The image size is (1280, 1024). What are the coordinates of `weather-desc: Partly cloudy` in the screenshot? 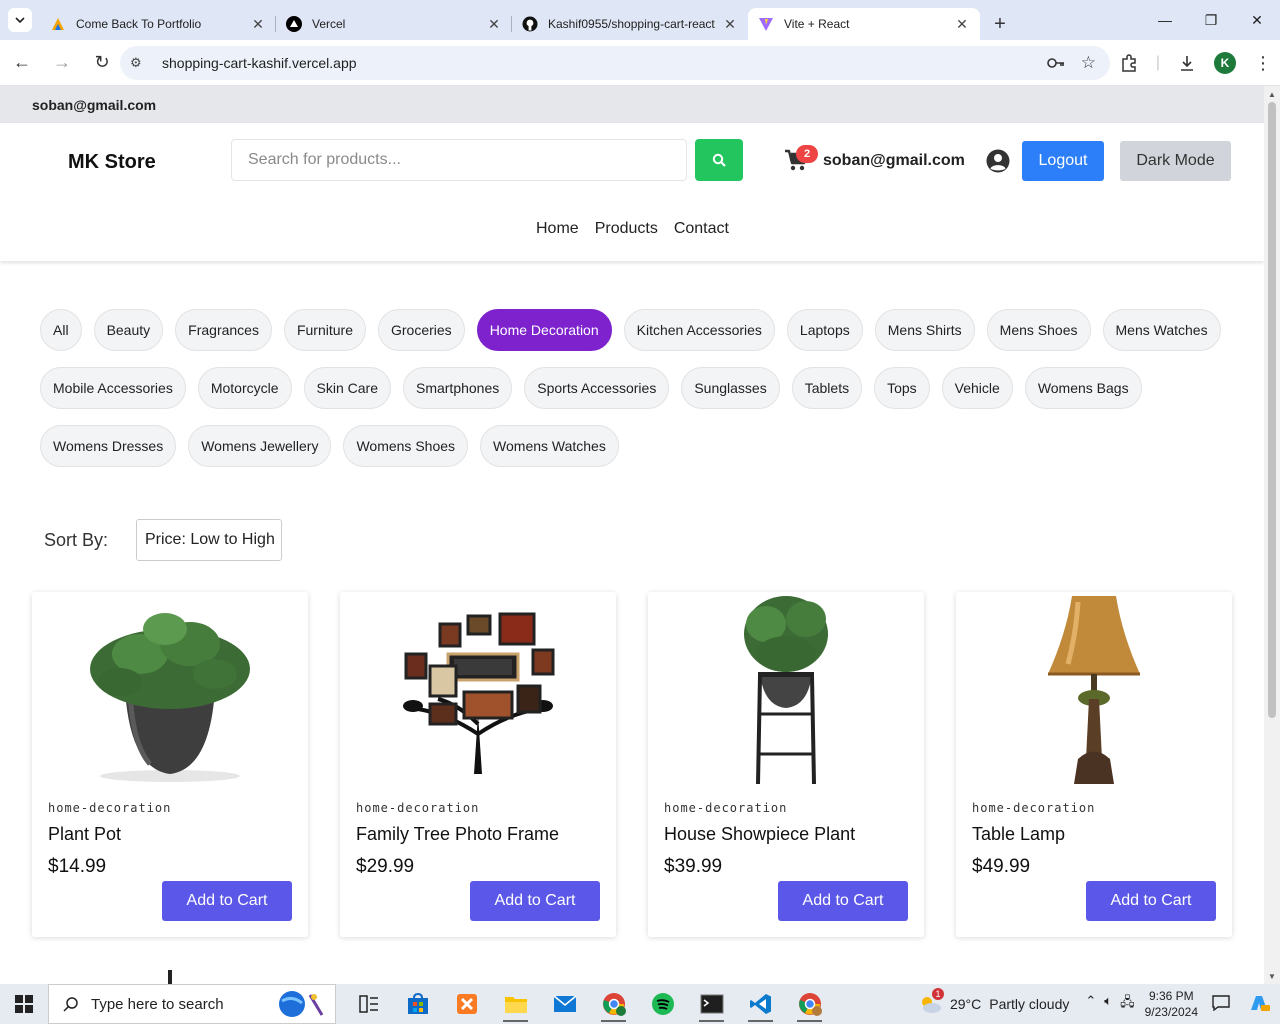 It's located at (1029, 1004).